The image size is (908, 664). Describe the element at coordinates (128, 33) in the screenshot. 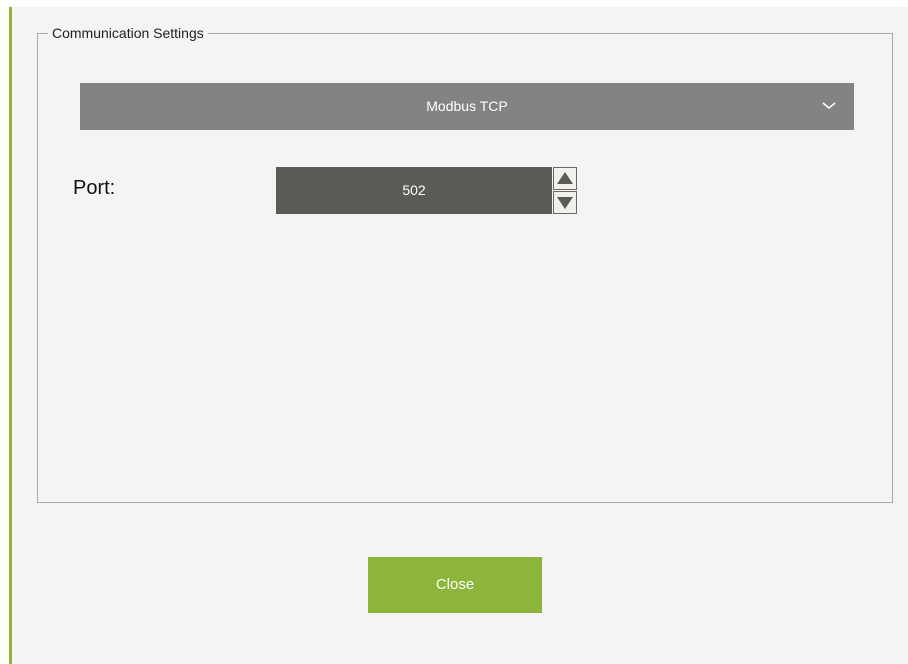

I see `group-title: Communication Settings` at that location.